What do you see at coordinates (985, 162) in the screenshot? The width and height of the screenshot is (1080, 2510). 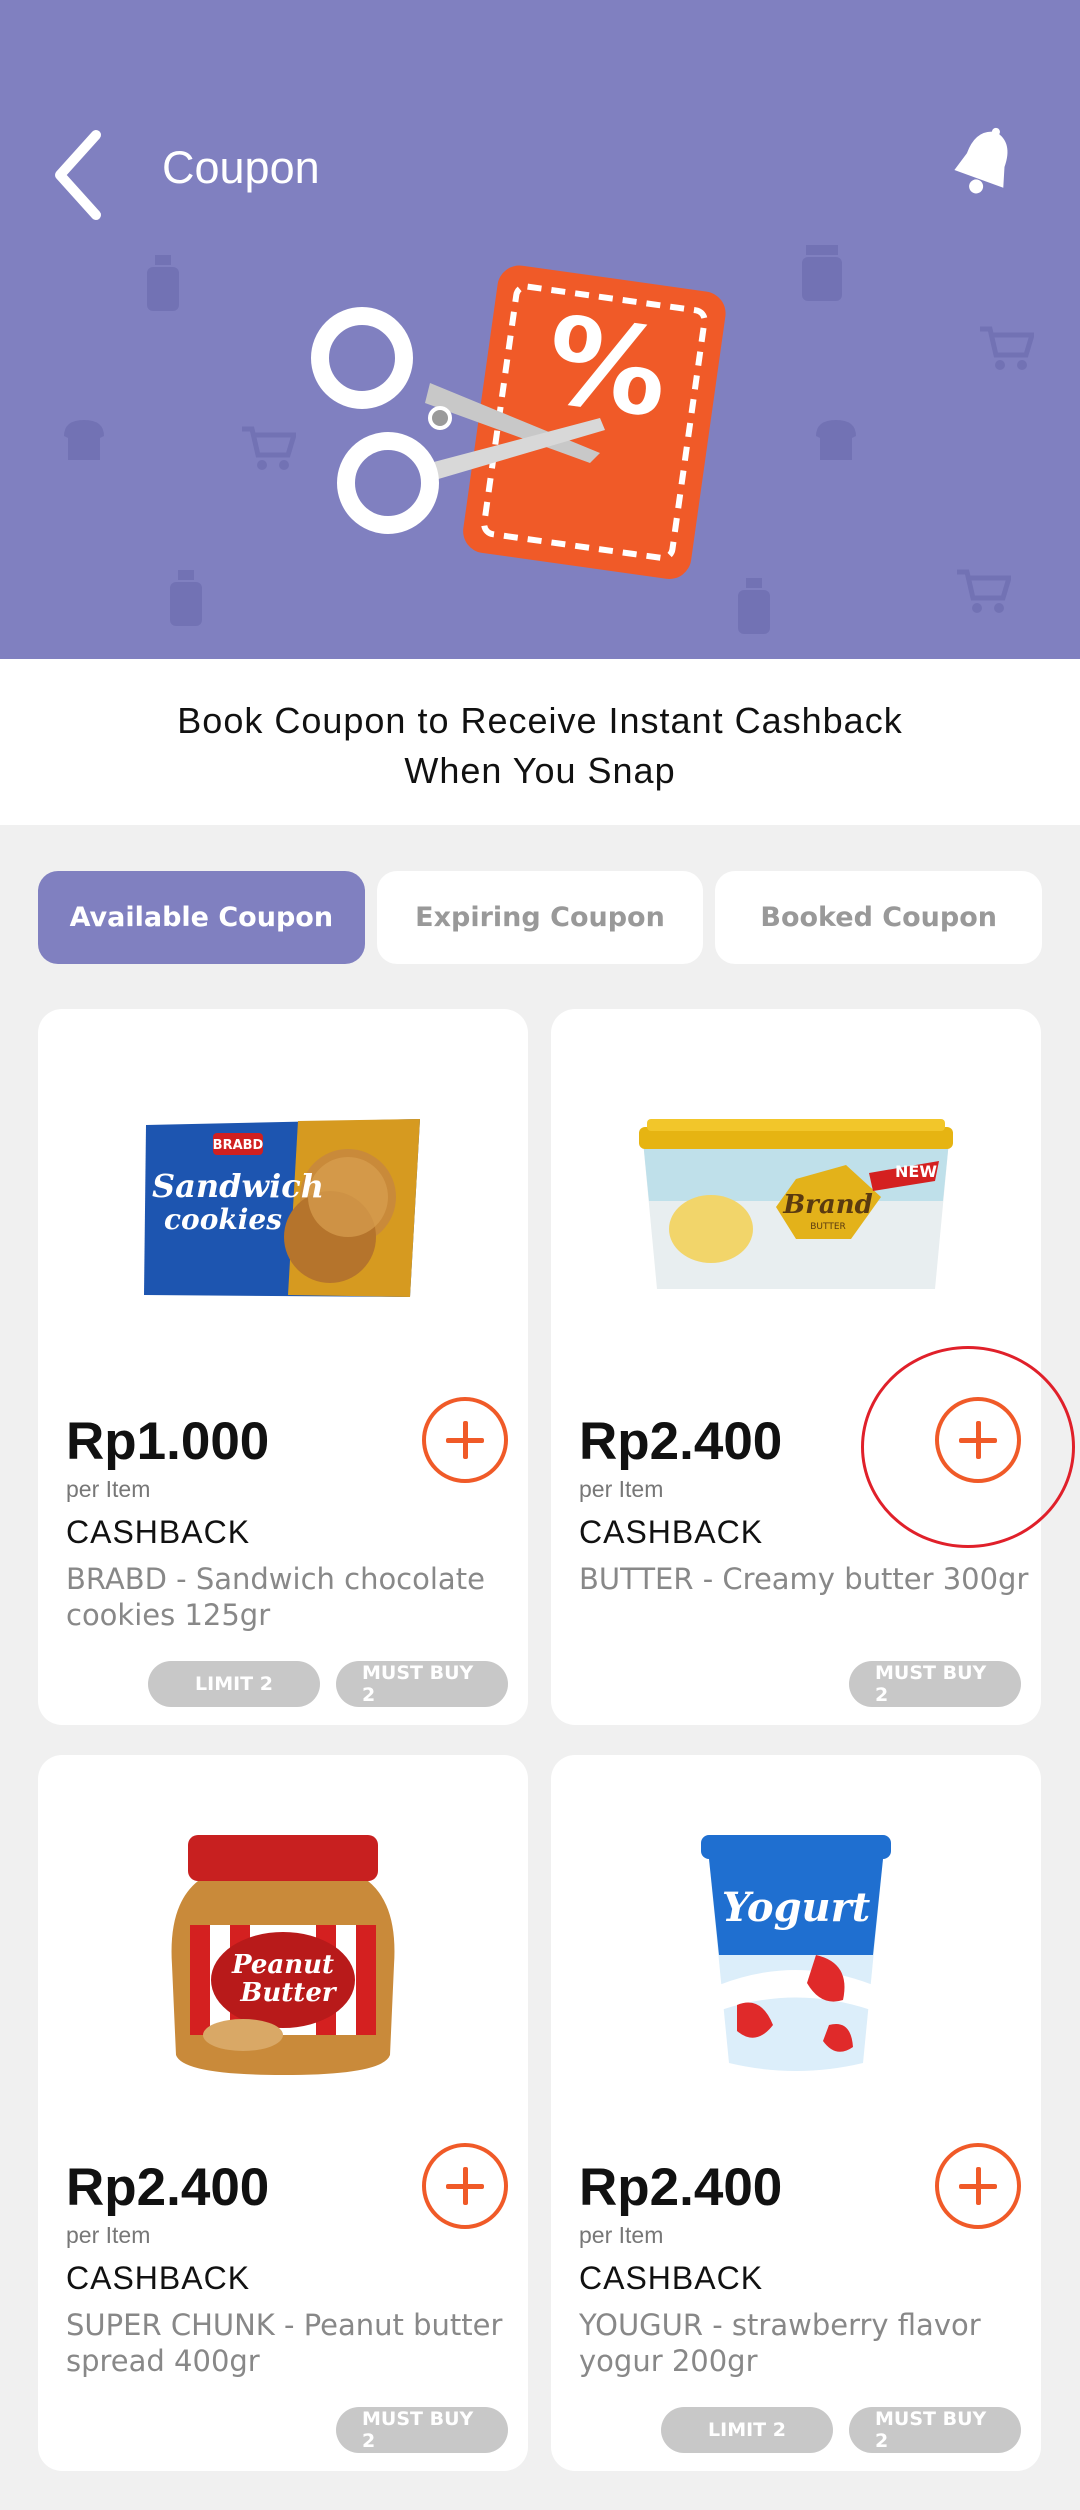 I see `bell-icon` at bounding box center [985, 162].